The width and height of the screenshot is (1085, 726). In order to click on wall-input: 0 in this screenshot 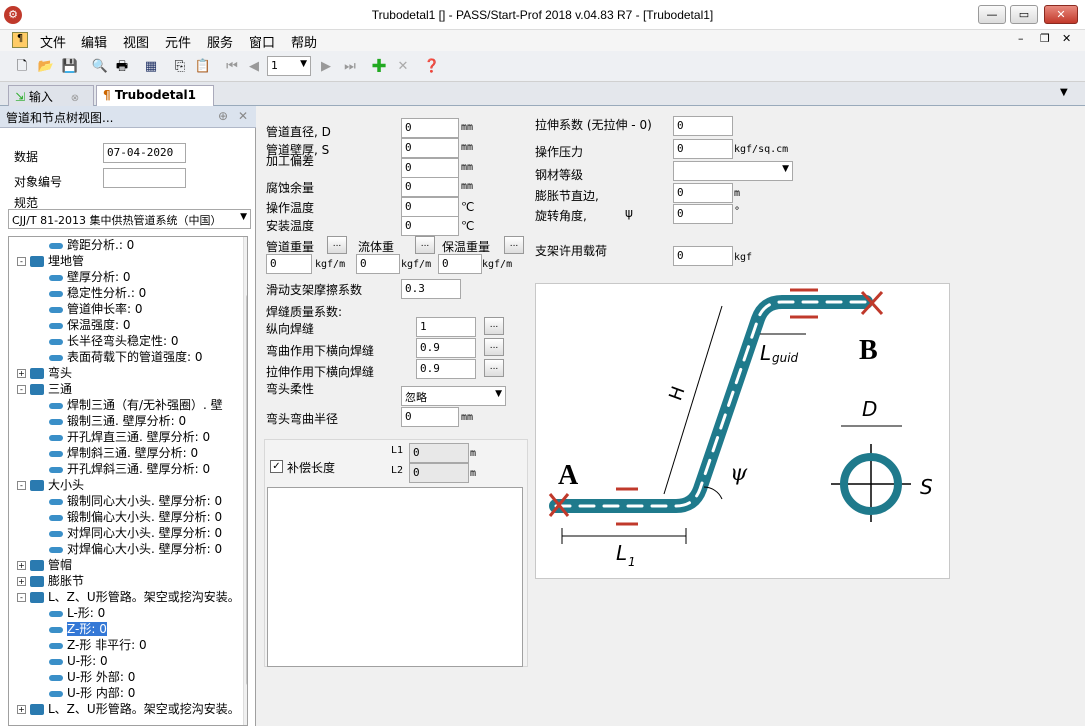, I will do `click(430, 148)`.